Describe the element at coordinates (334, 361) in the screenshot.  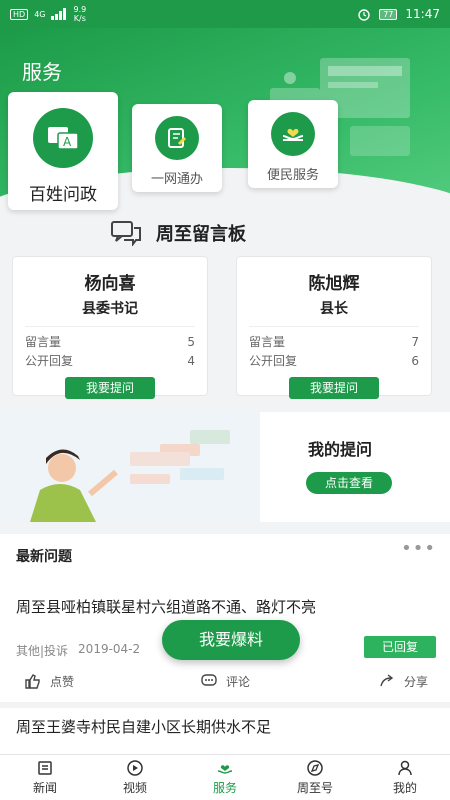
I see `reply-count-row: 公开回复 6` at that location.